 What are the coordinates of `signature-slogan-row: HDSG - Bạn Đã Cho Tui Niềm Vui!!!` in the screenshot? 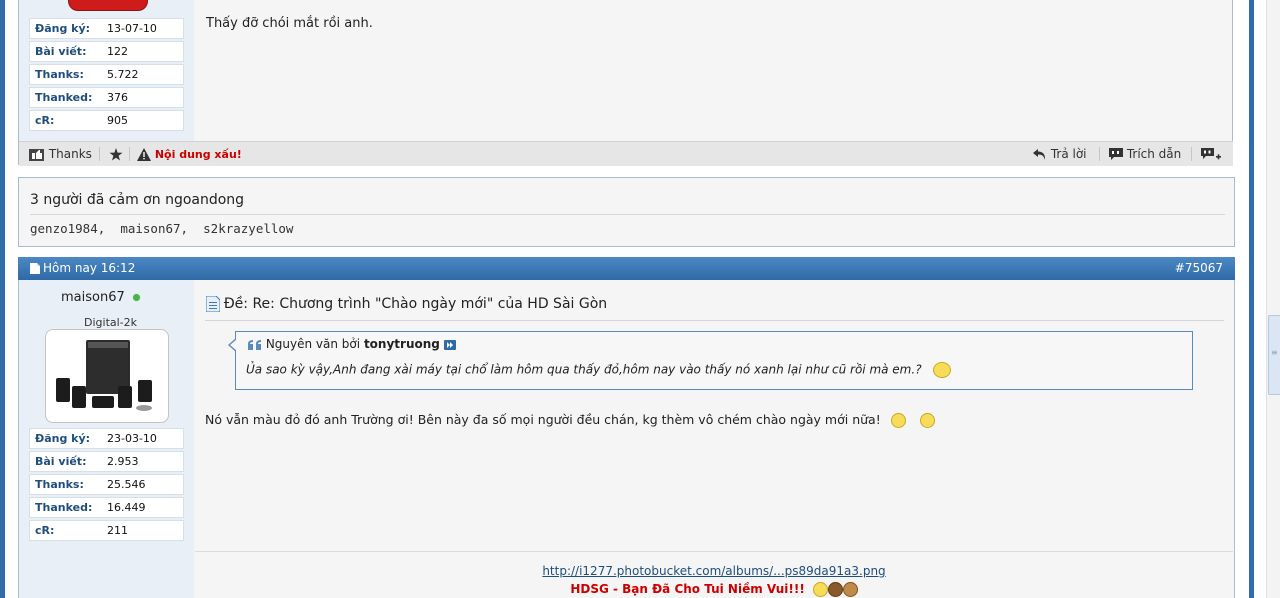 It's located at (714, 589).